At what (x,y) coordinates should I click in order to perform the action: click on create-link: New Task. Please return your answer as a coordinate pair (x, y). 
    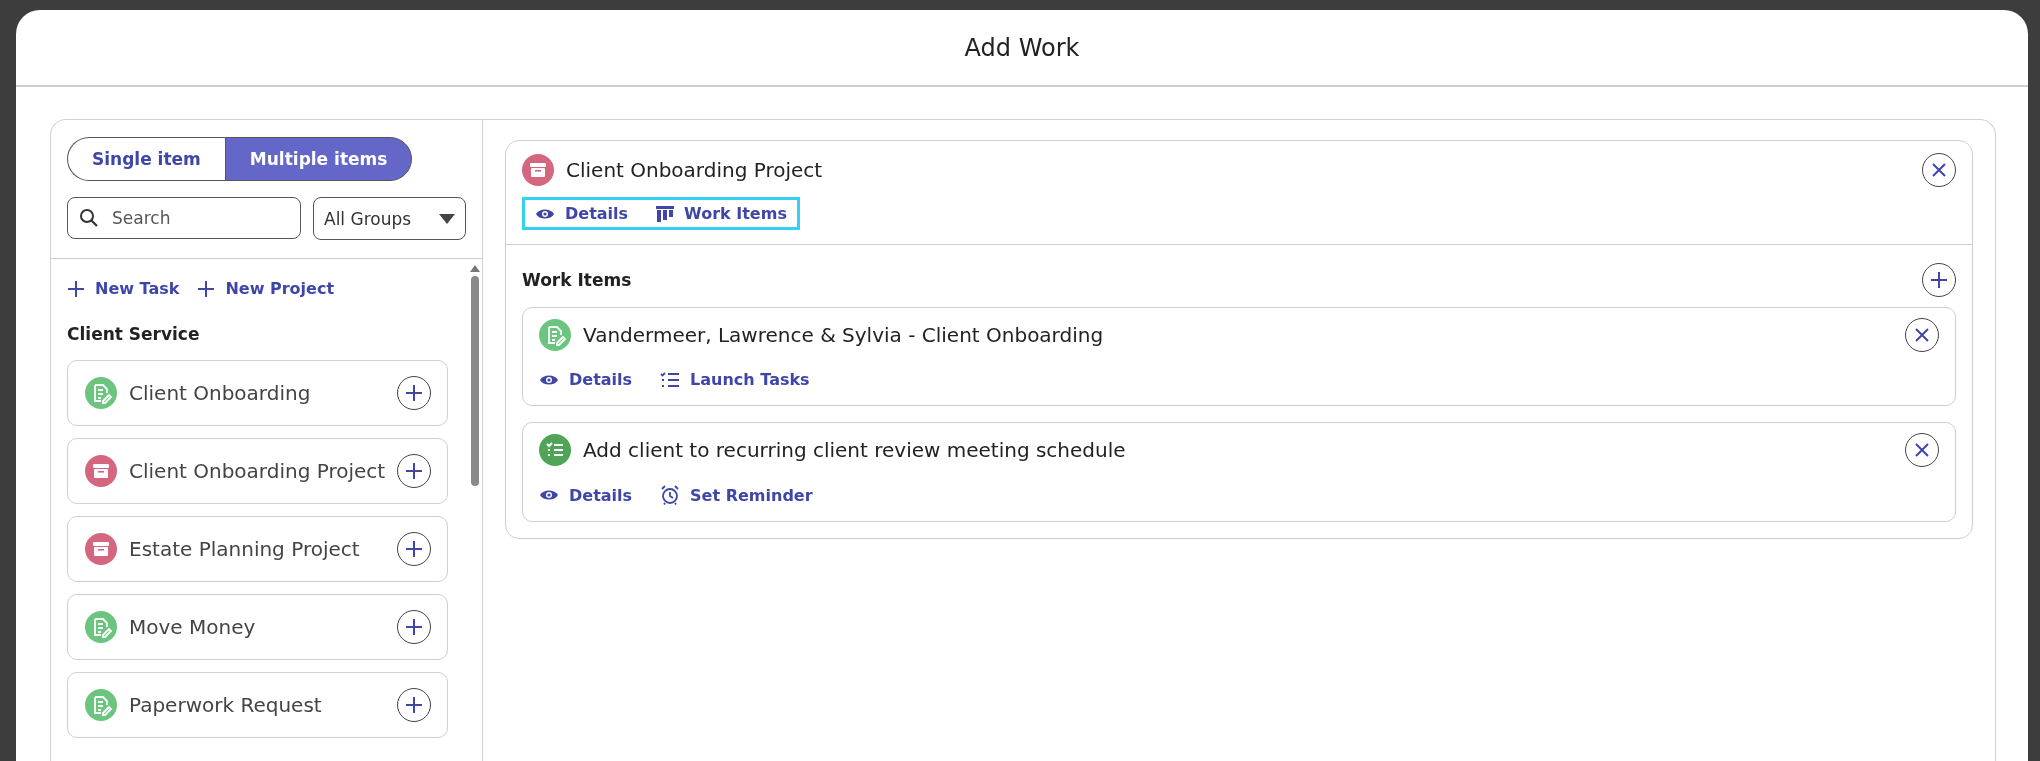
    Looking at the image, I should click on (123, 288).